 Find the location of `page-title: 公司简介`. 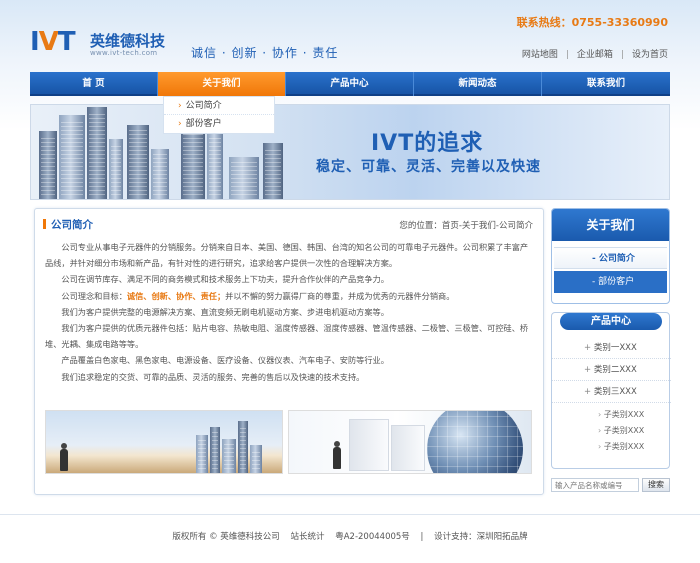

page-title: 公司简介 is located at coordinates (68, 224).